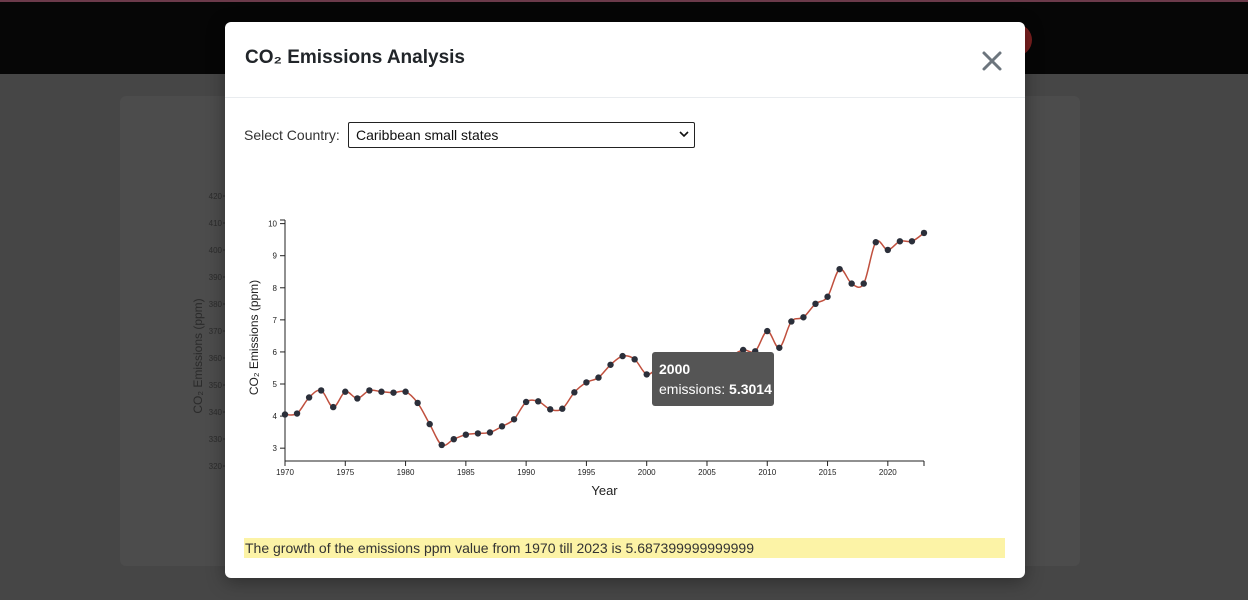 Image resolution: width=1248 pixels, height=600 pixels. Describe the element at coordinates (707, 472) in the screenshot. I see `x-tick-label: 2005` at that location.